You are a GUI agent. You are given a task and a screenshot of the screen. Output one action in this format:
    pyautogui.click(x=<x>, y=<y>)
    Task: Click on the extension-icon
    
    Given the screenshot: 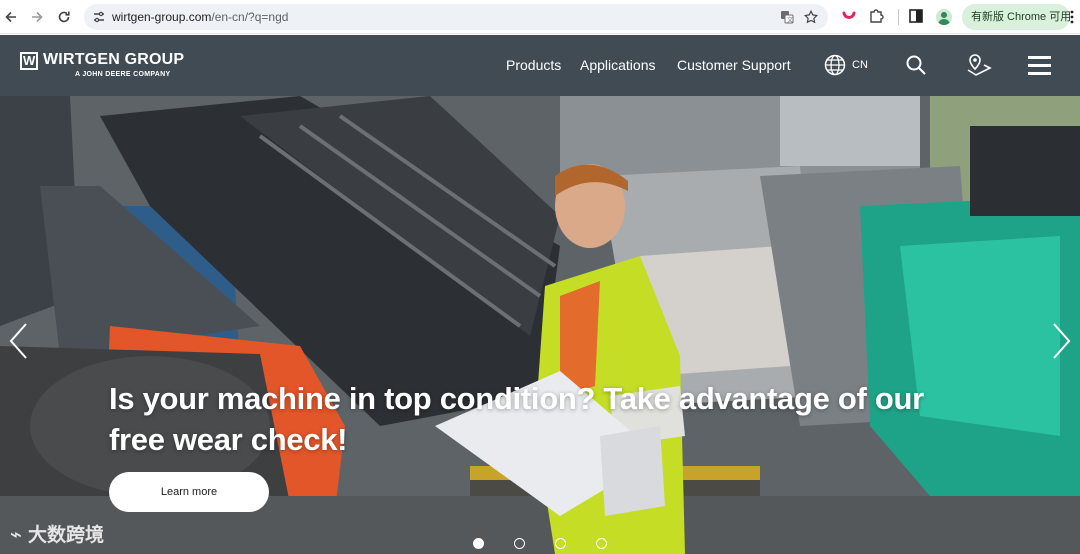 What is the action you would take?
    pyautogui.click(x=849, y=16)
    